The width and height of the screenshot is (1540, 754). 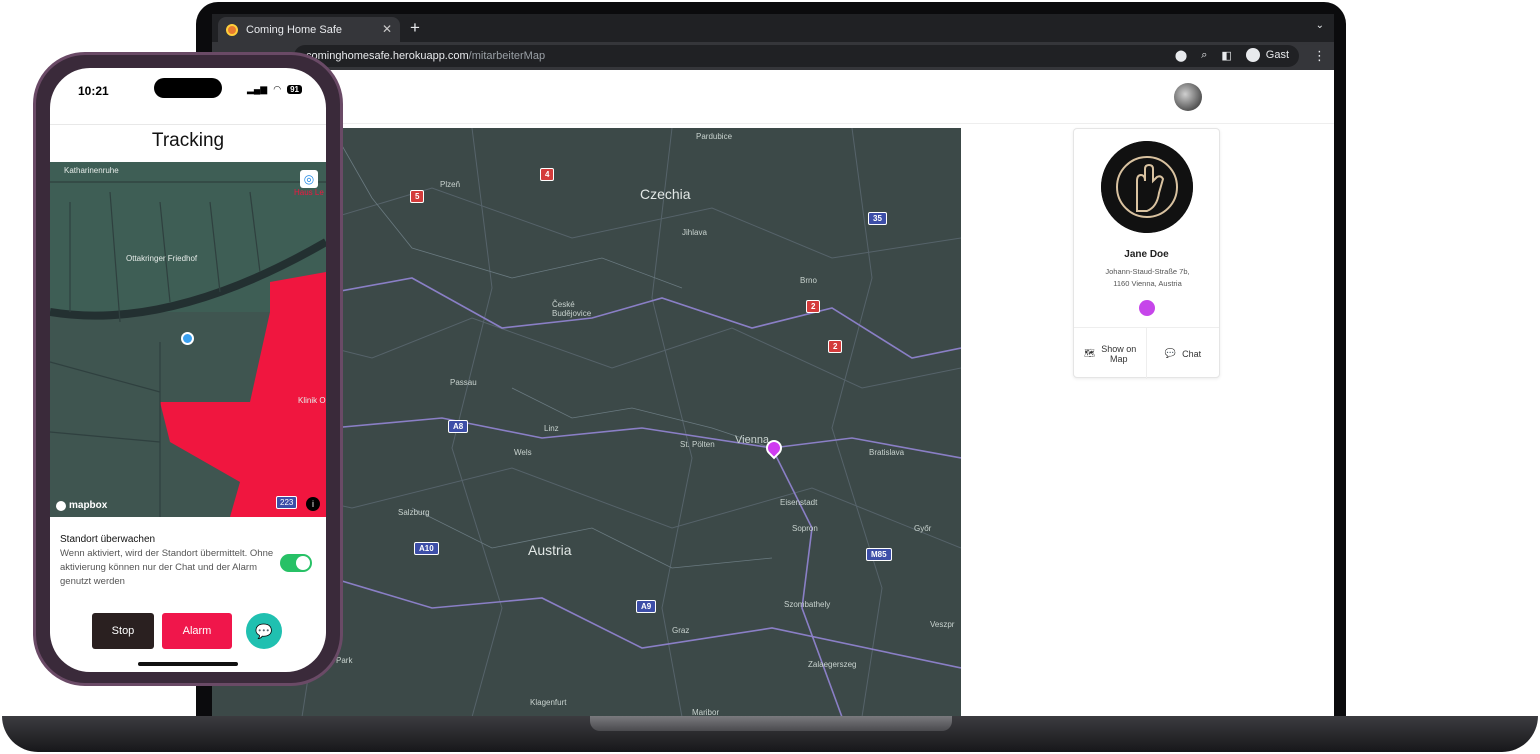 What do you see at coordinates (1119, 348) in the screenshot?
I see `show-on-map-line-1: Show on` at bounding box center [1119, 348].